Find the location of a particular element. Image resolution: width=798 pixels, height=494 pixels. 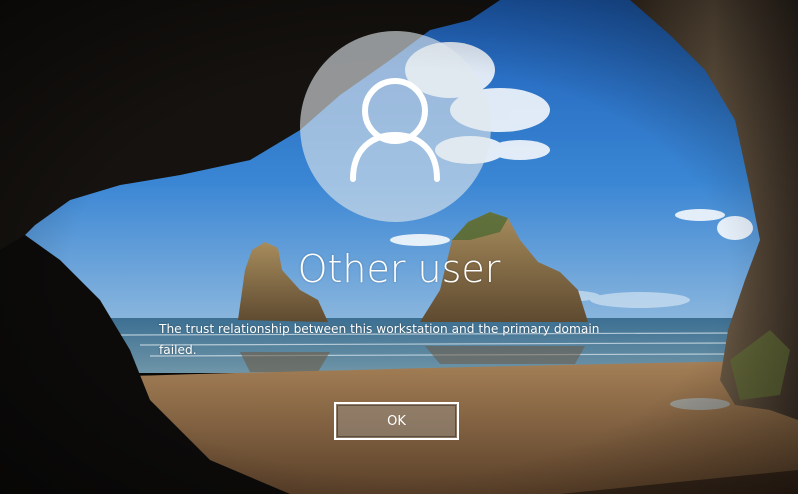

user-silhouette-icon is located at coordinates (395, 130).